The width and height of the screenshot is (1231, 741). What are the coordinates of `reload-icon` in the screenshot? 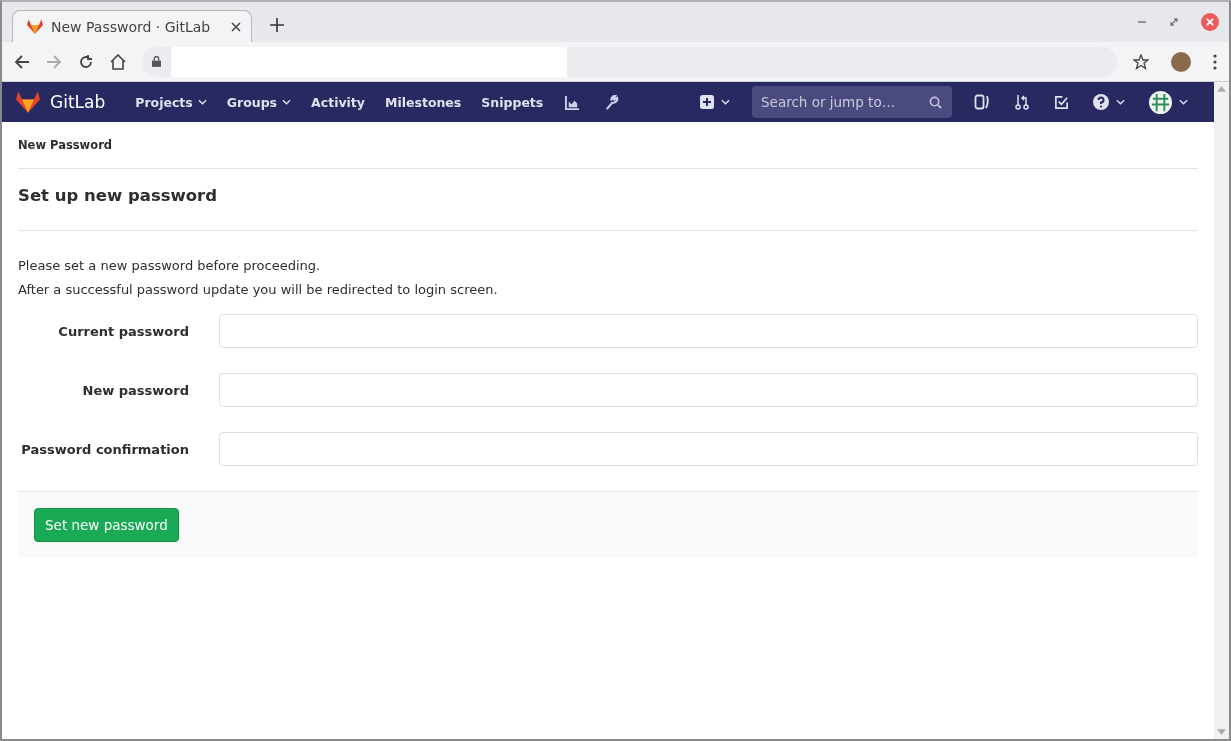 It's located at (86, 61).